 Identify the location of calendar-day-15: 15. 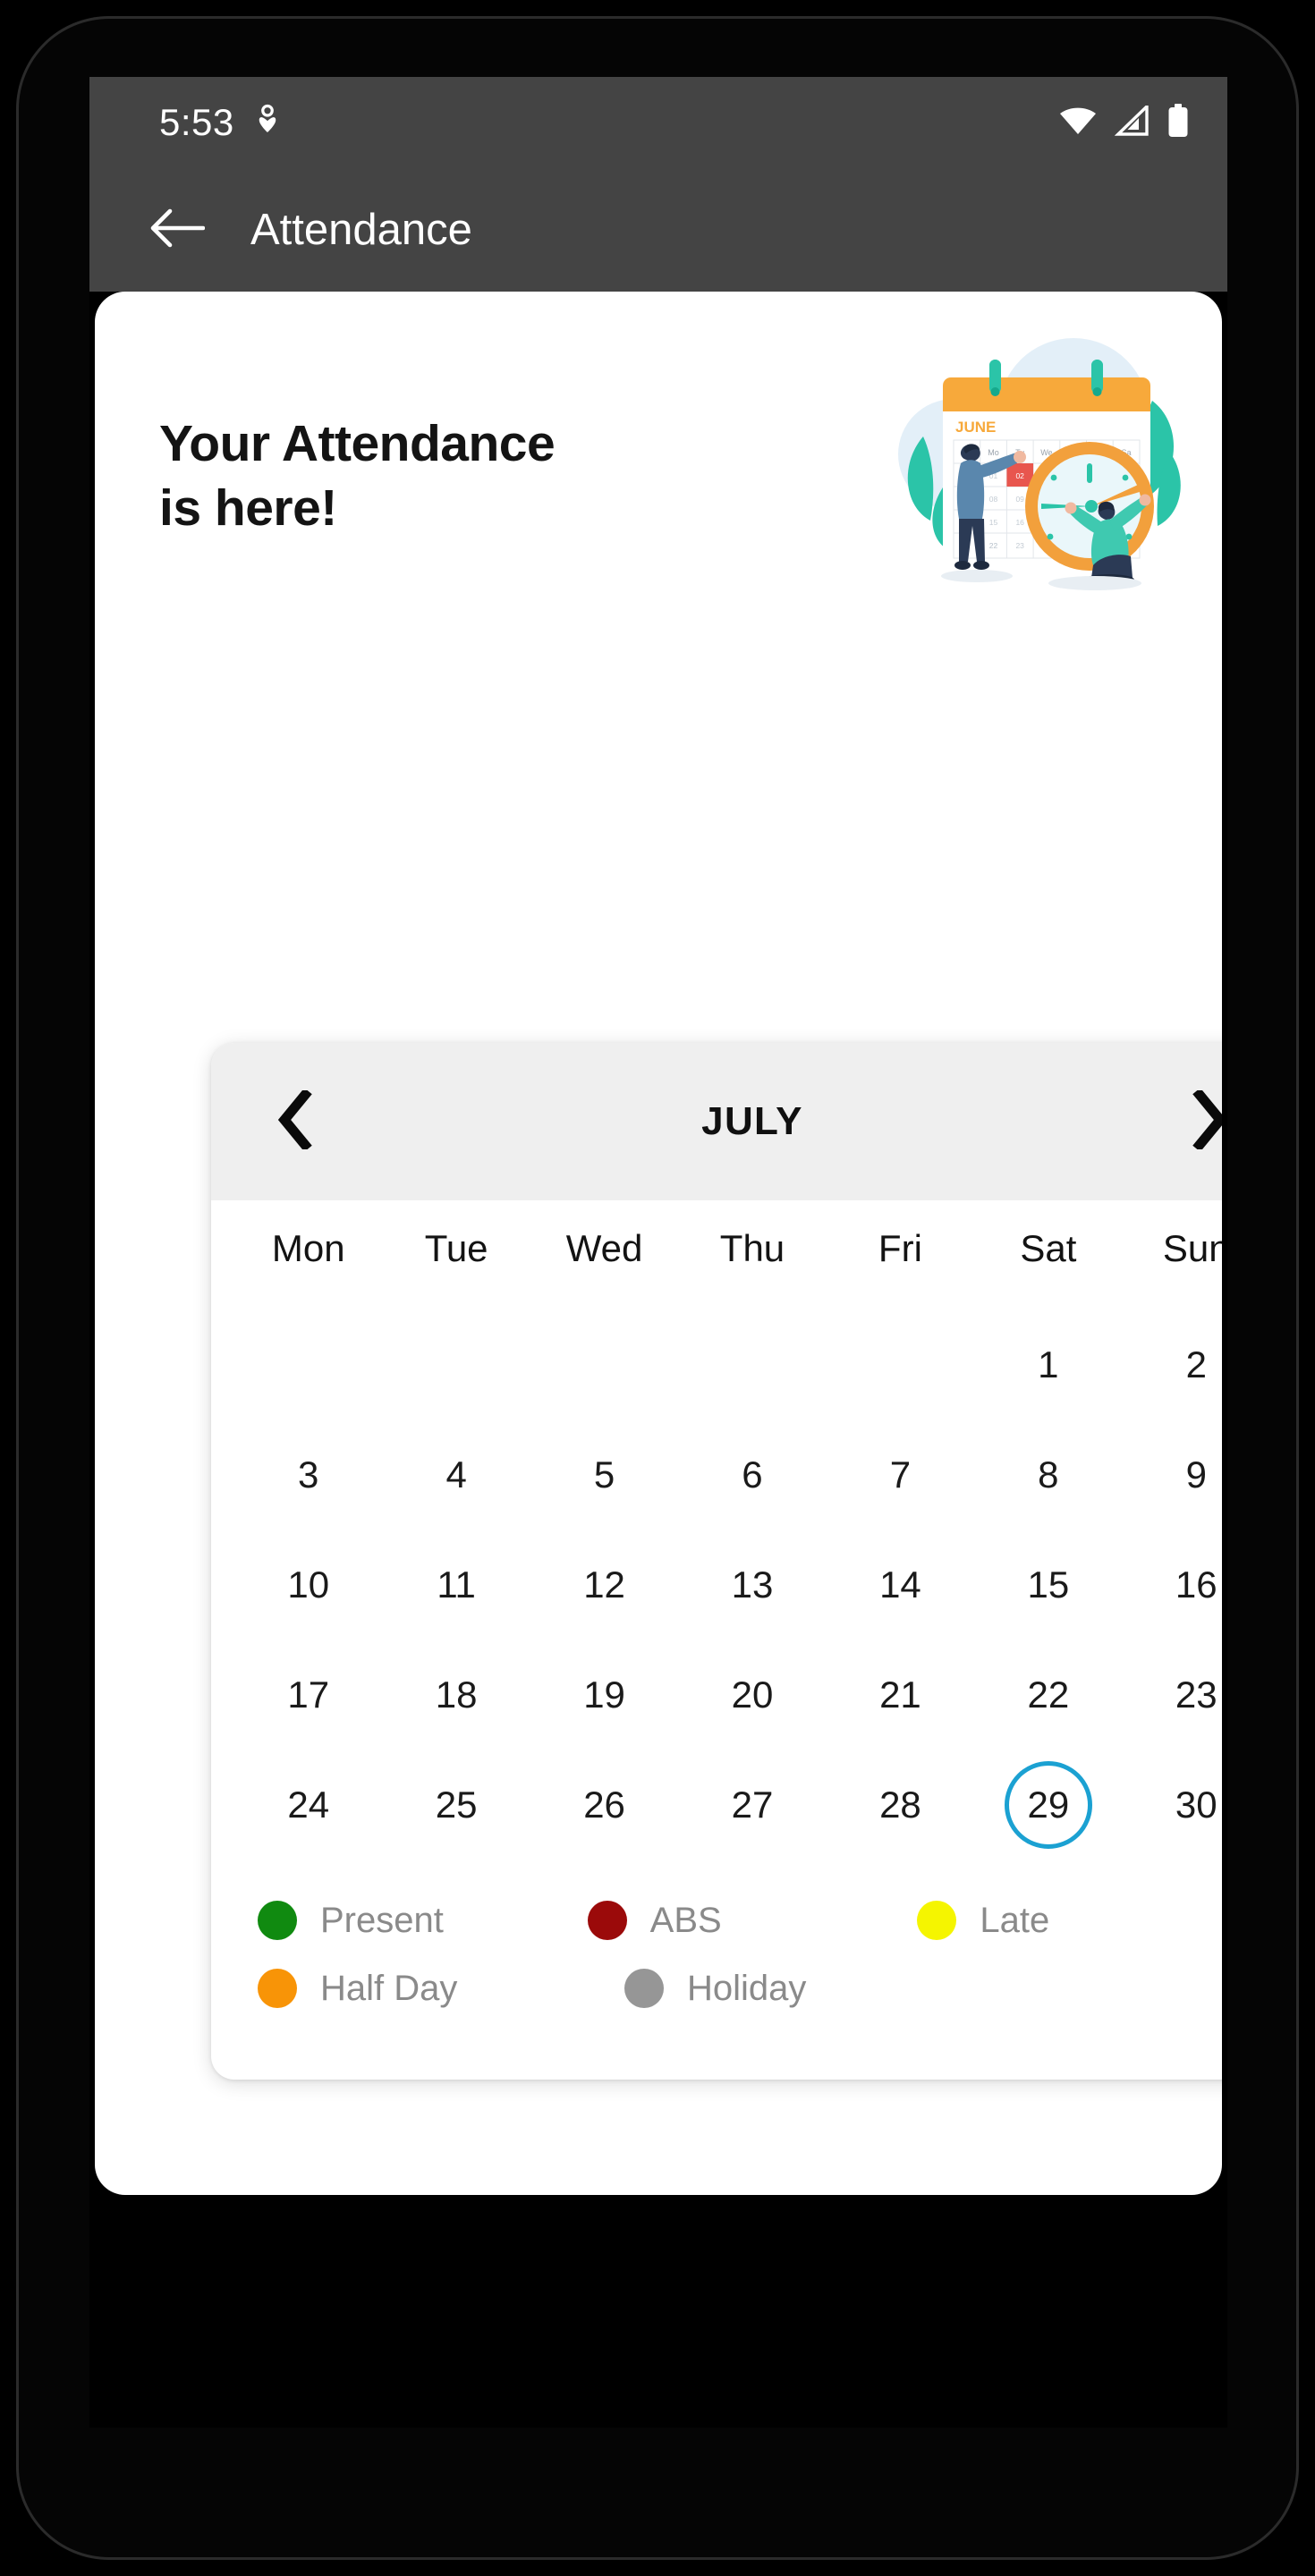
(1048, 1585).